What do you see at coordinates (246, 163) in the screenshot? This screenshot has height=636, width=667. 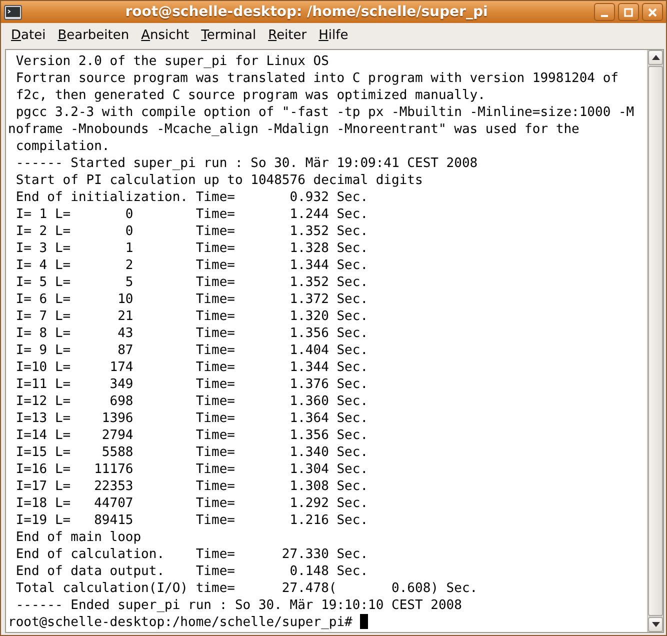 I see `terminal-line: ------ Started super_pi run : So 30. Mär 19:09:41 CEST 2008` at bounding box center [246, 163].